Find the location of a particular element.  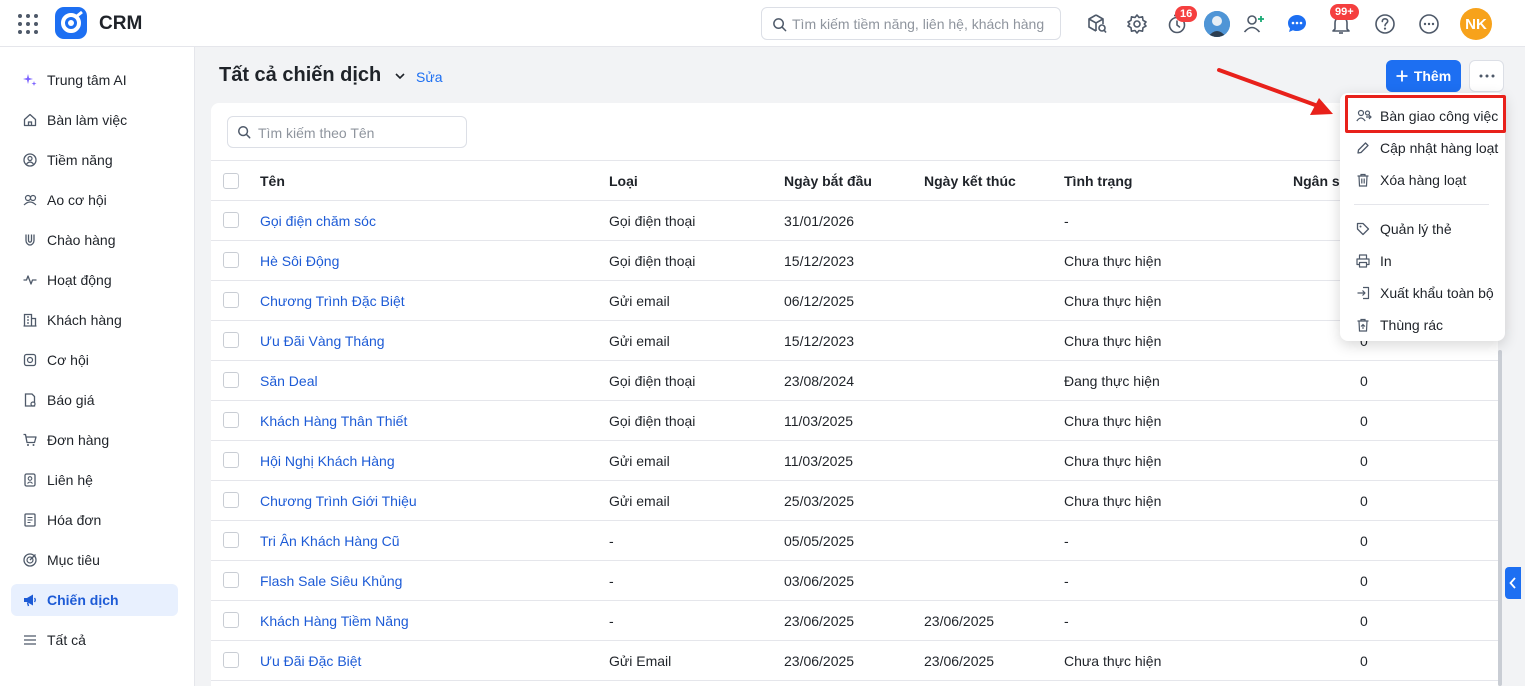

global-search-input is located at coordinates (923, 24).